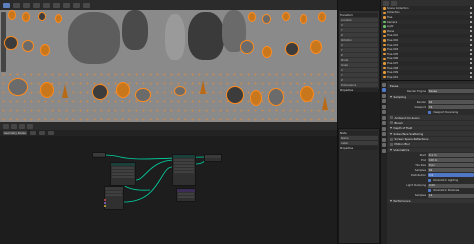  What do you see at coordinates (451, 170) in the screenshot?
I see `volumetrics-samples-field: 64` at bounding box center [451, 170].